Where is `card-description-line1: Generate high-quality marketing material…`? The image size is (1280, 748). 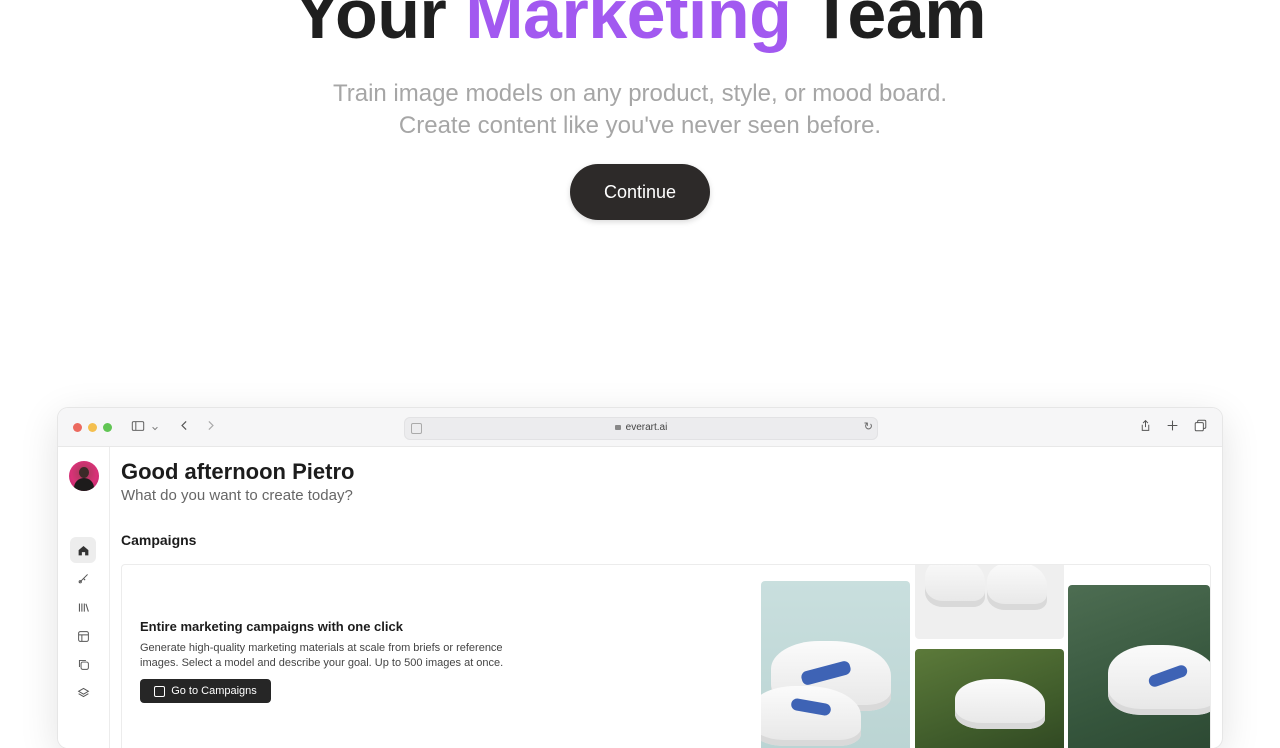
card-description-line1: Generate high-quality marketing material… is located at coordinates (321, 648).